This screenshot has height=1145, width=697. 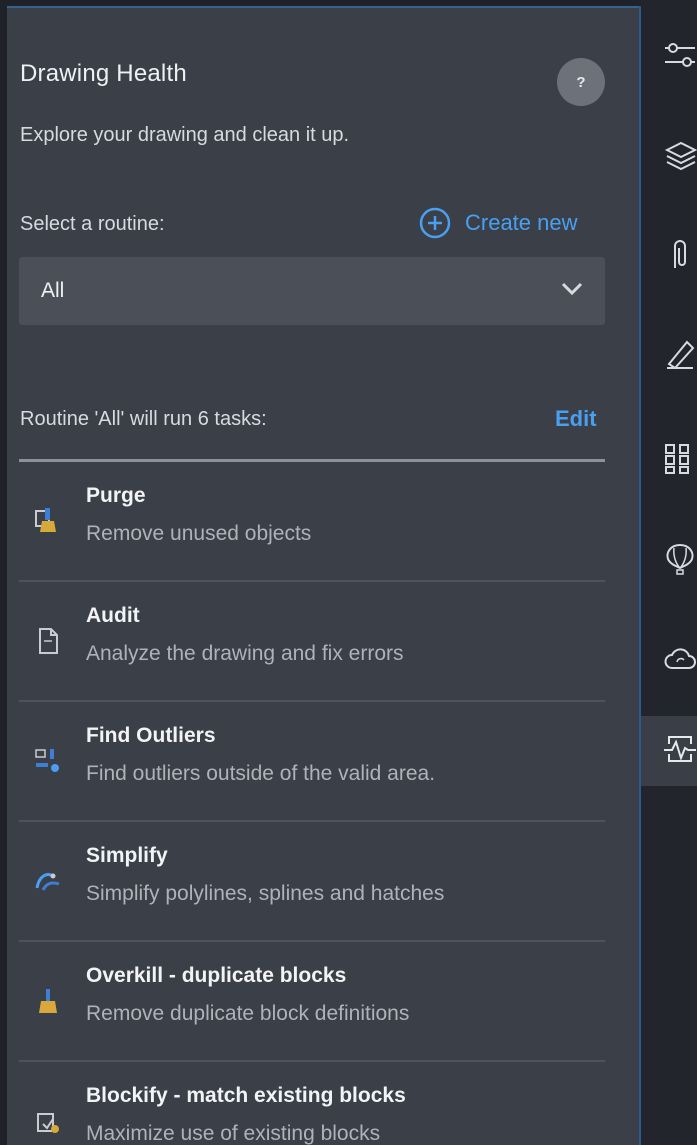 I want to click on task-description: Maximize use of existing blocks, so click(x=233, y=1133).